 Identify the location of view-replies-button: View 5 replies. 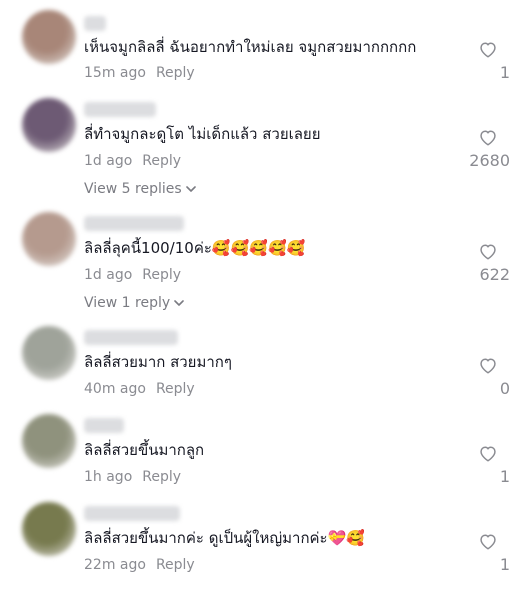
(140, 189).